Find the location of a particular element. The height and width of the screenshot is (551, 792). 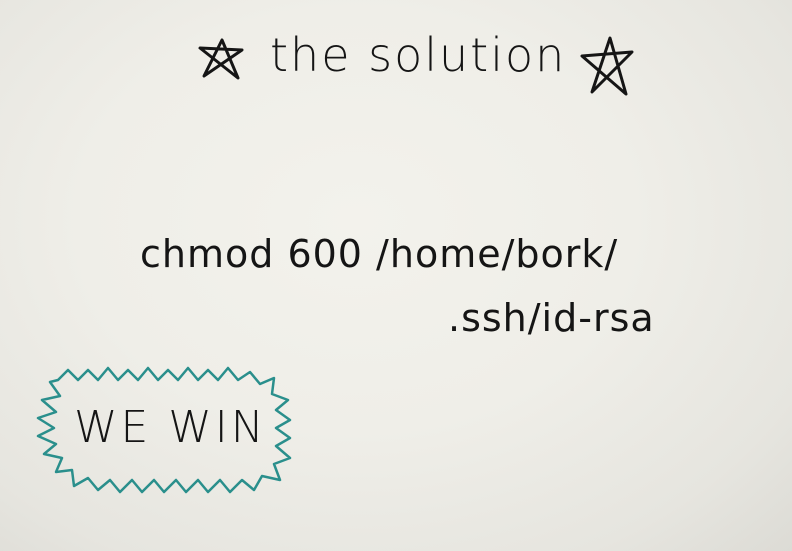

command-line-2: .ssh/id-rsa is located at coordinates (551, 318).